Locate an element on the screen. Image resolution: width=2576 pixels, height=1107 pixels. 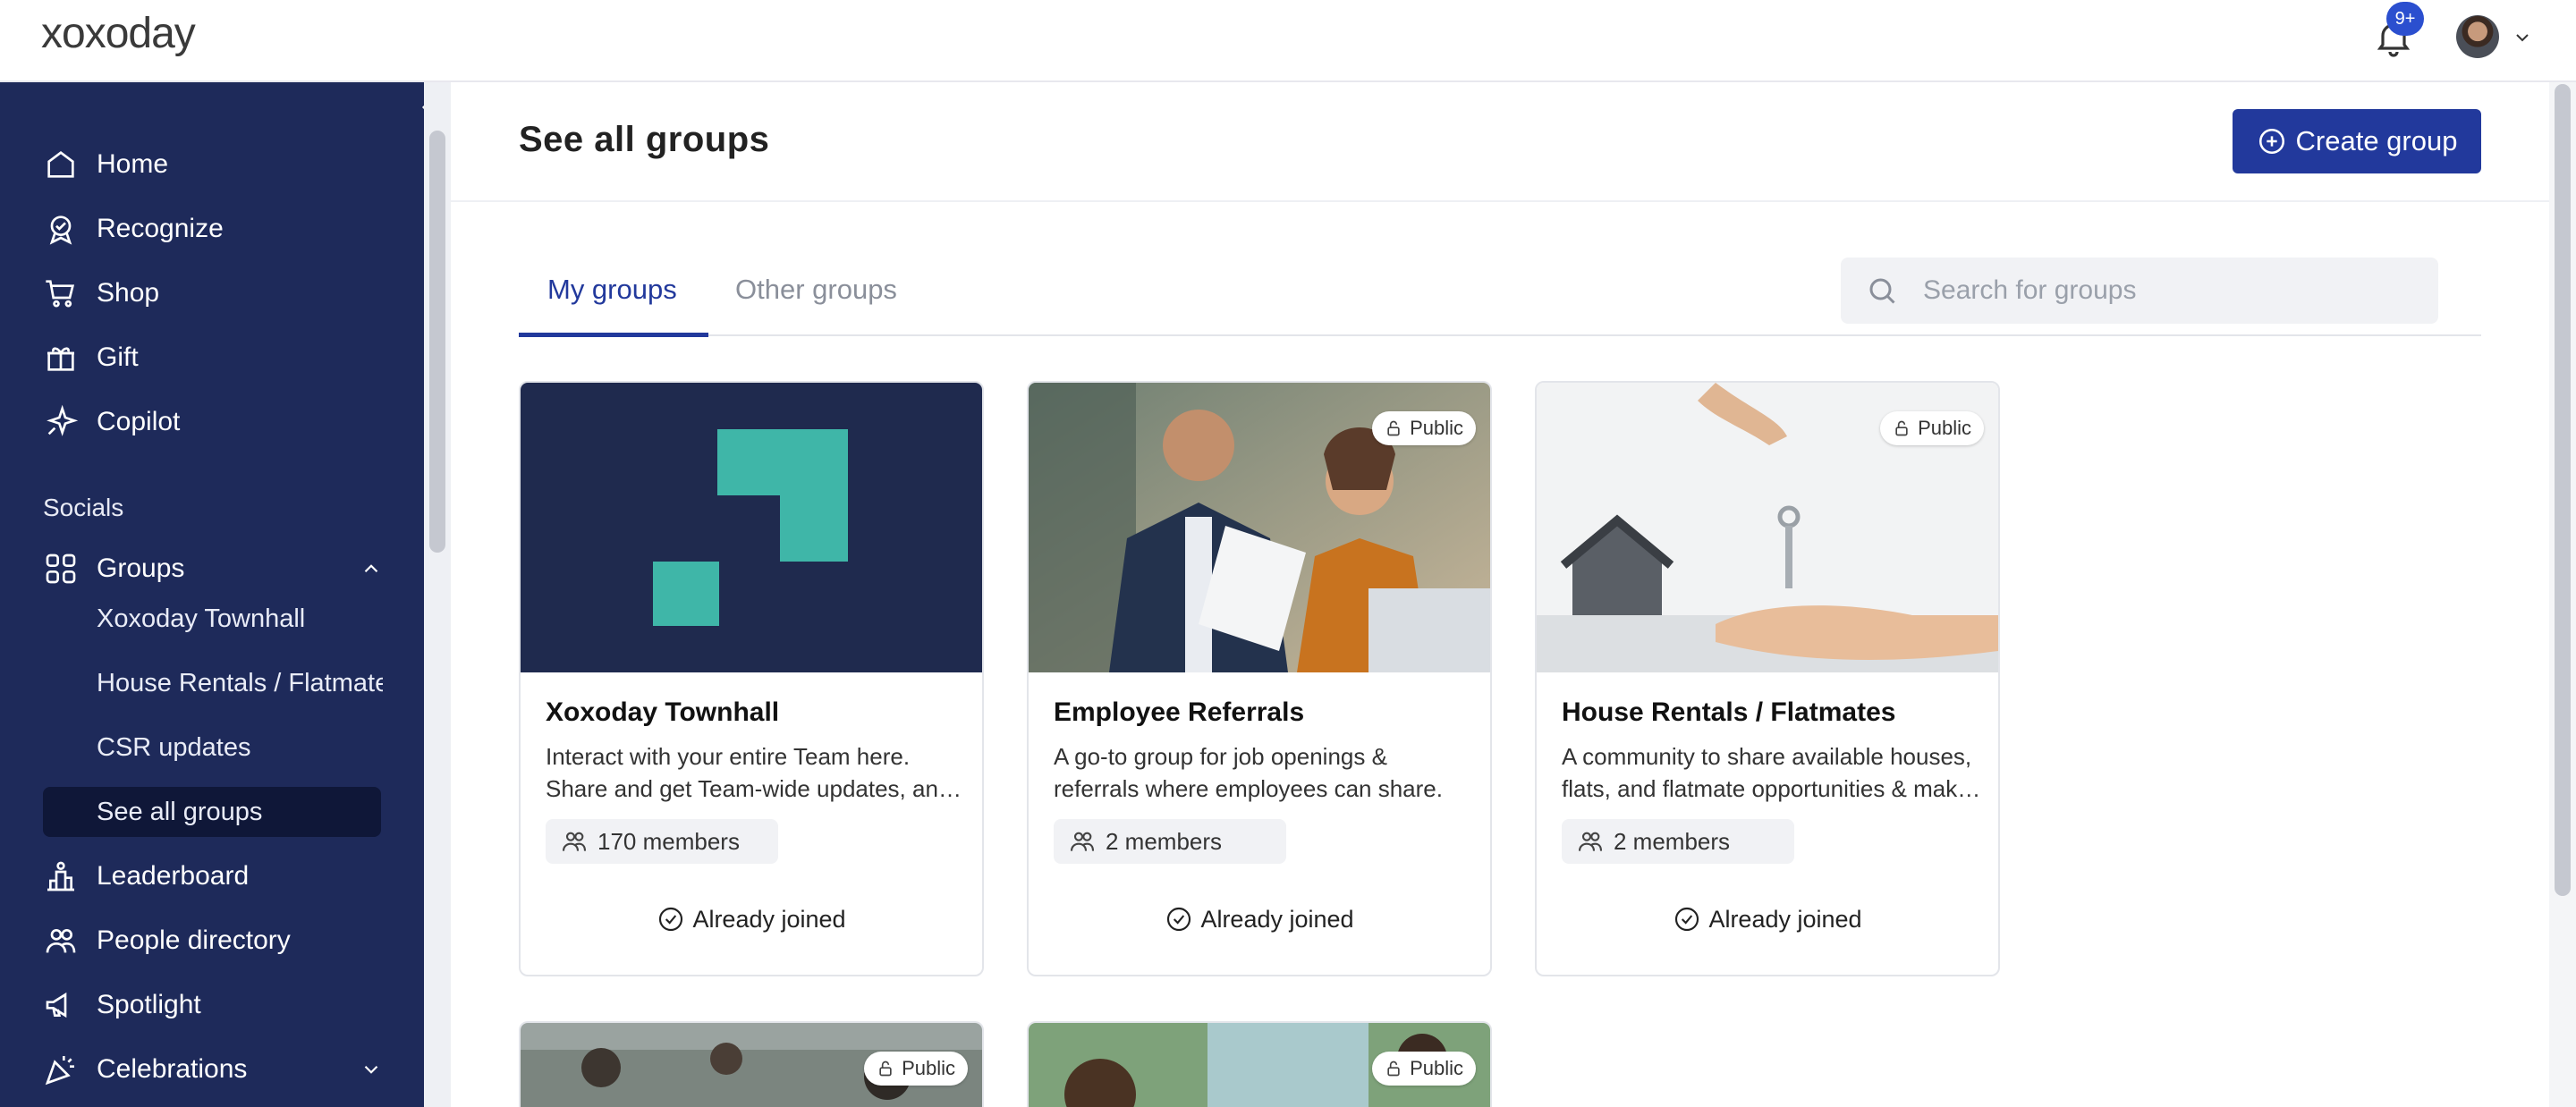
top-bar: xoxoday 9+ is located at coordinates (1288, 41).